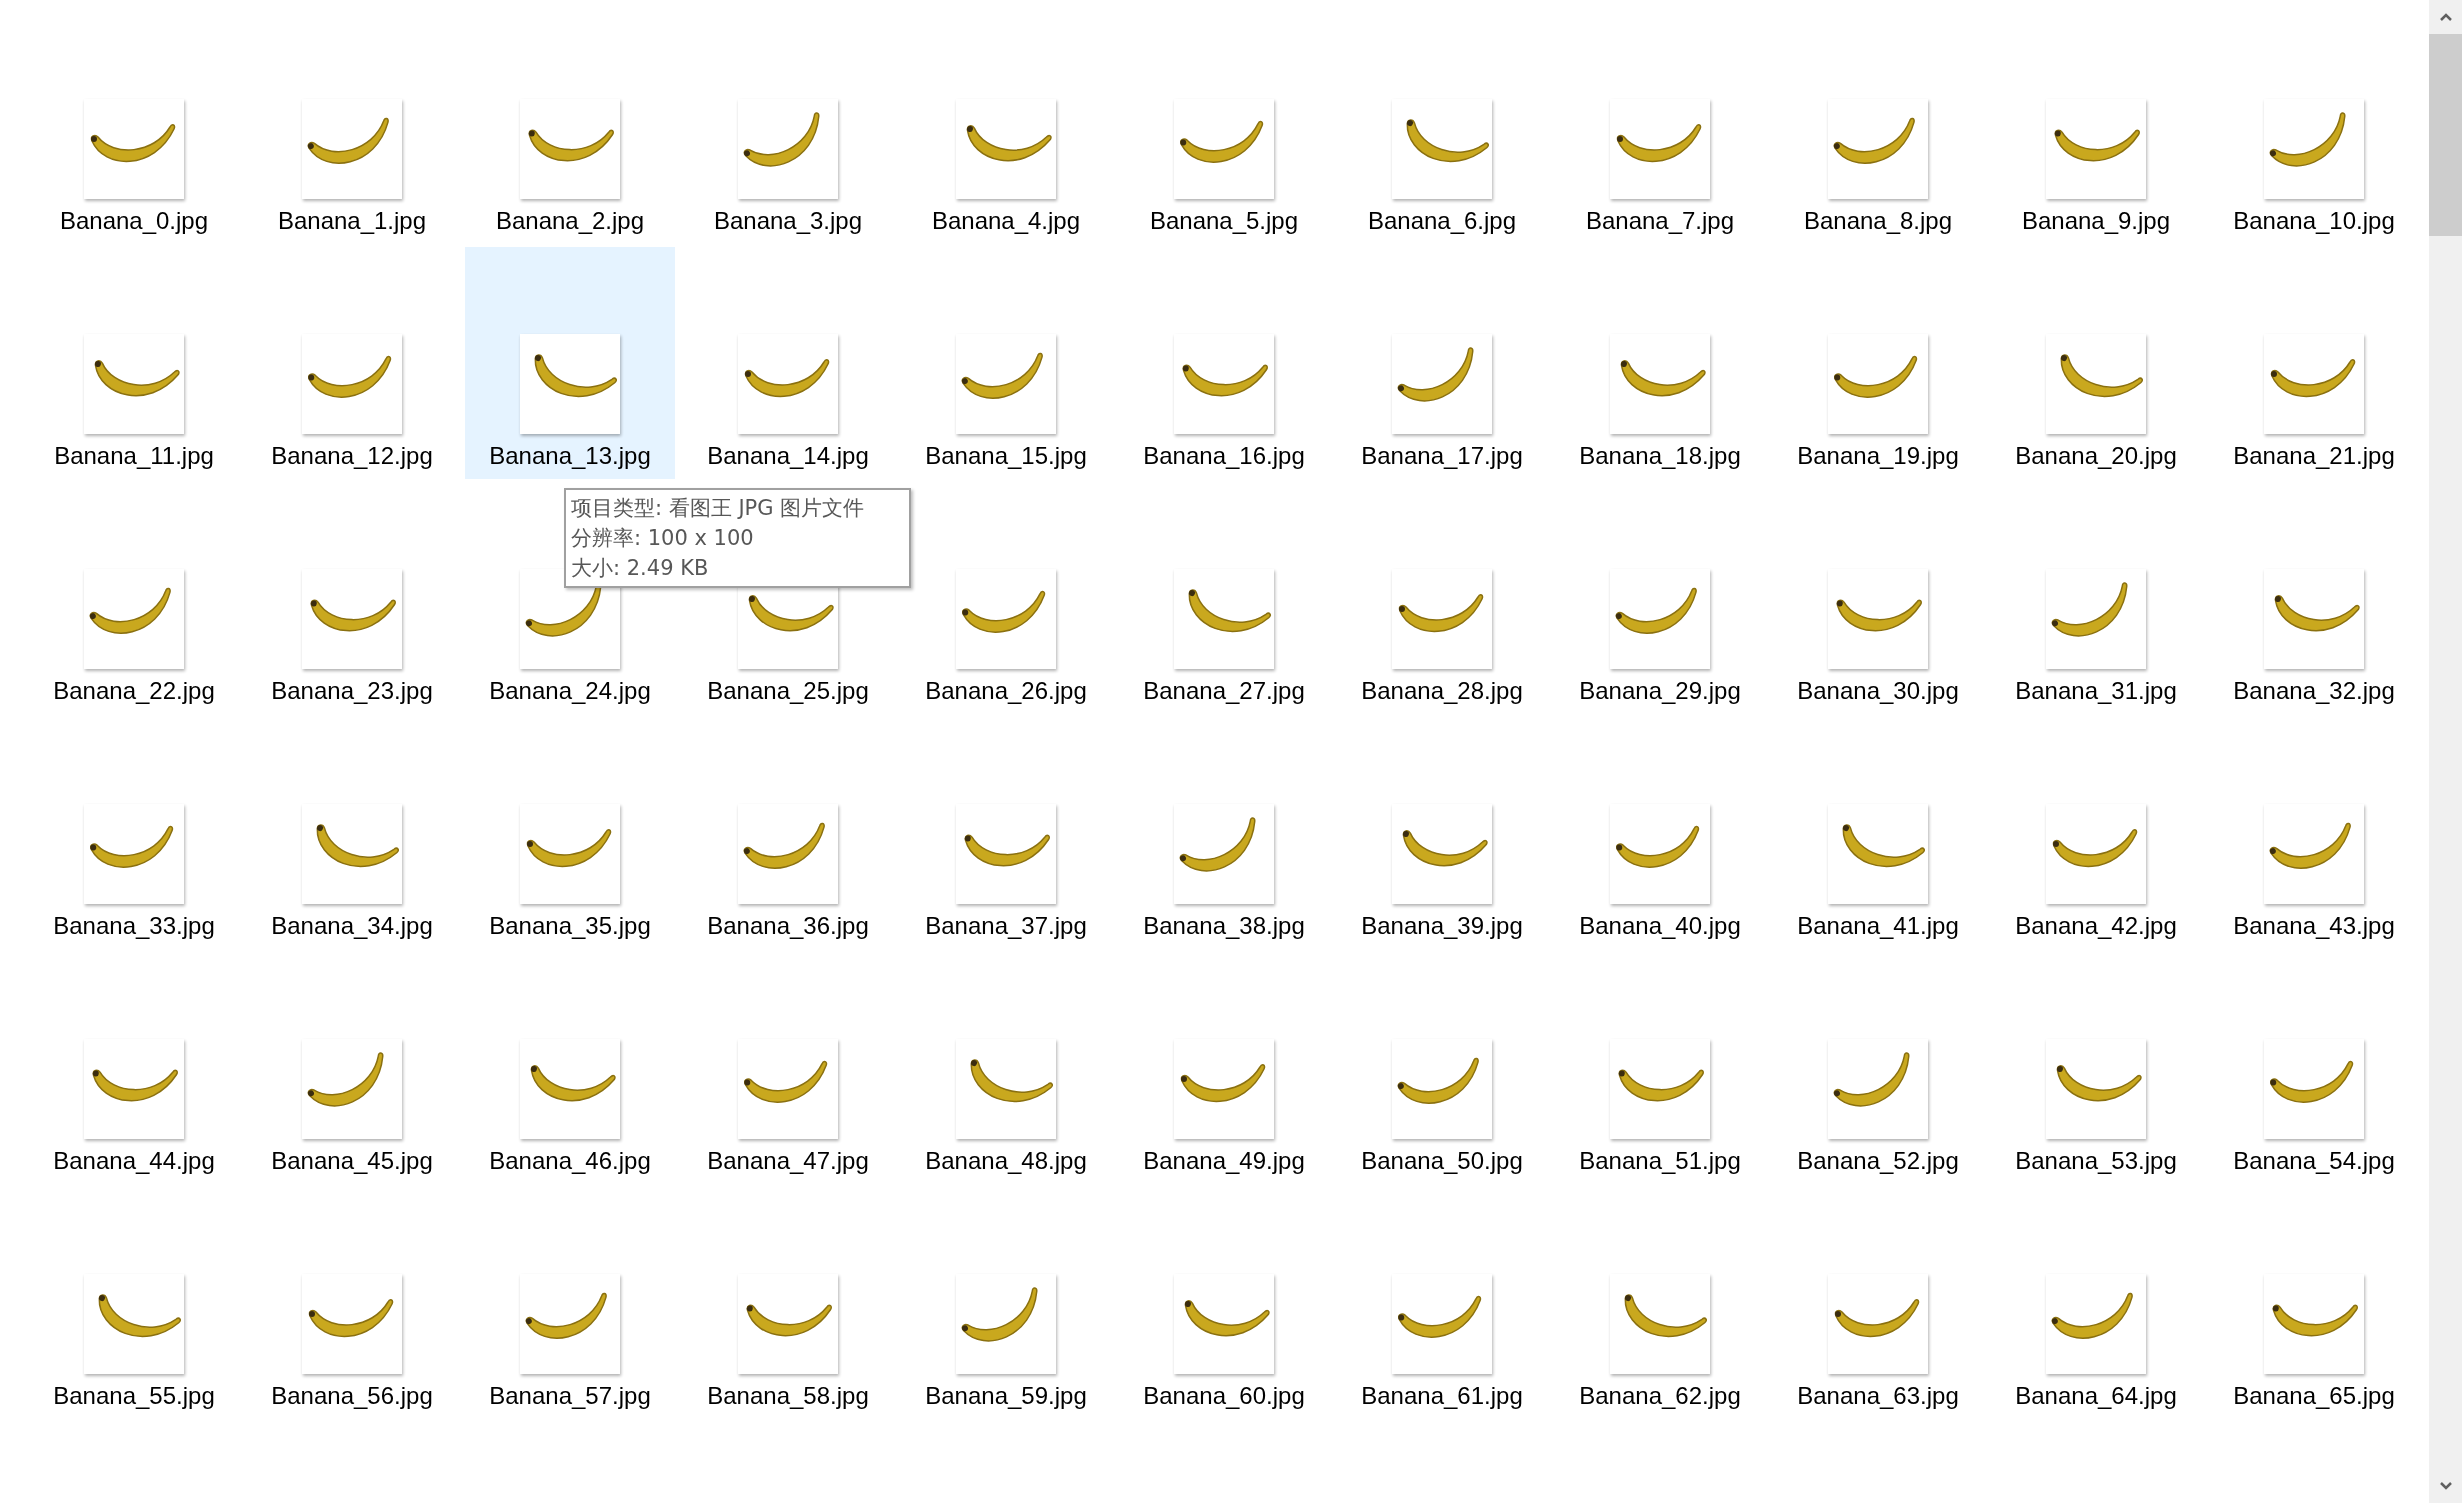 The width and height of the screenshot is (2462, 1503). Describe the element at coordinates (788, 1303) in the screenshot. I see `file-tile: Banana_58.jpg` at that location.